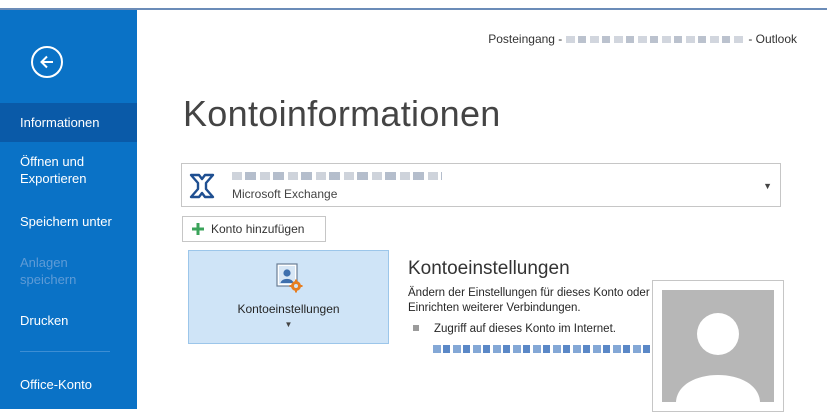 Image resolution: width=827 pixels, height=412 pixels. I want to click on redacted-account-email, so click(337, 176).